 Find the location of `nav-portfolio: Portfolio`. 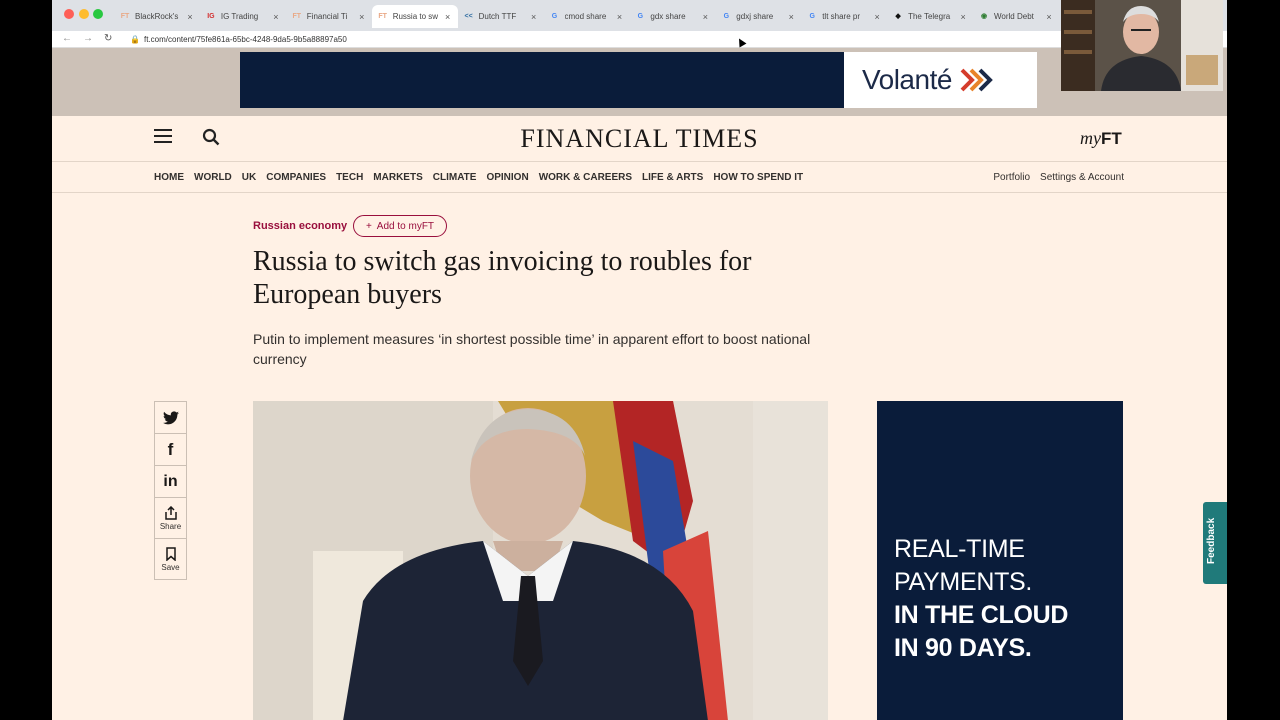

nav-portfolio: Portfolio is located at coordinates (1011, 177).